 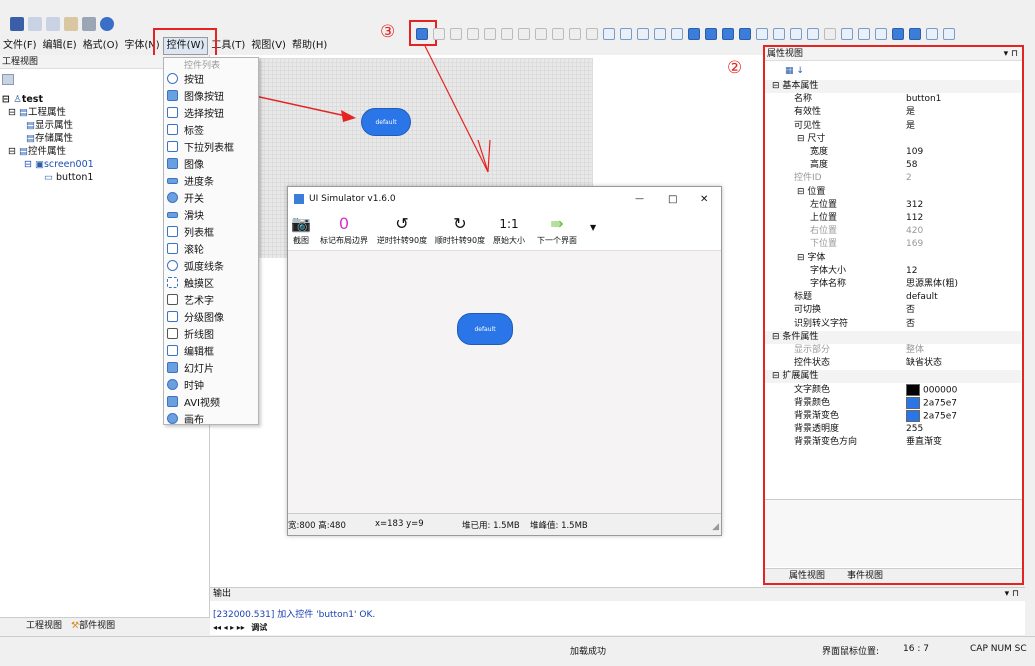 I want to click on dropdown-item-button: 按钮, so click(x=211, y=78).